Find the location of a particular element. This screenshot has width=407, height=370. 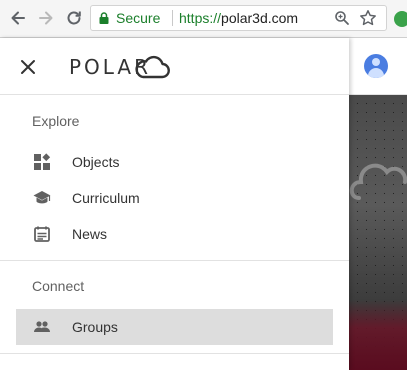

url-host: polar3d.com is located at coordinates (260, 18).